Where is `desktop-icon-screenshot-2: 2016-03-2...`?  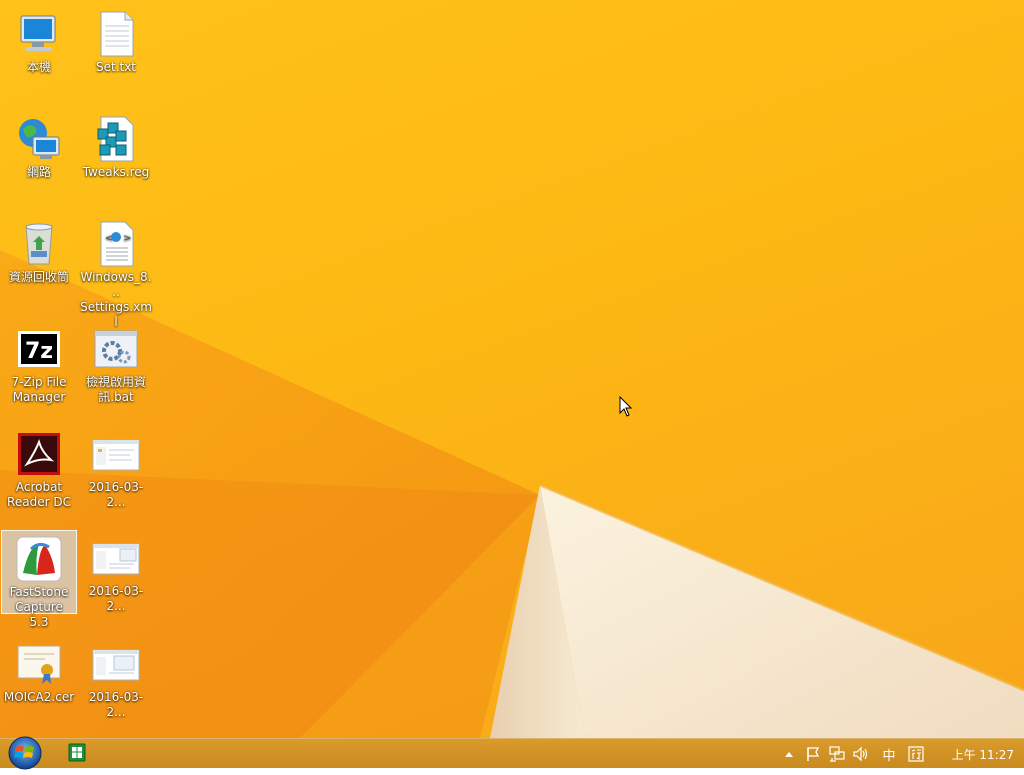 desktop-icon-screenshot-2: 2016-03-2... is located at coordinates (116, 572).